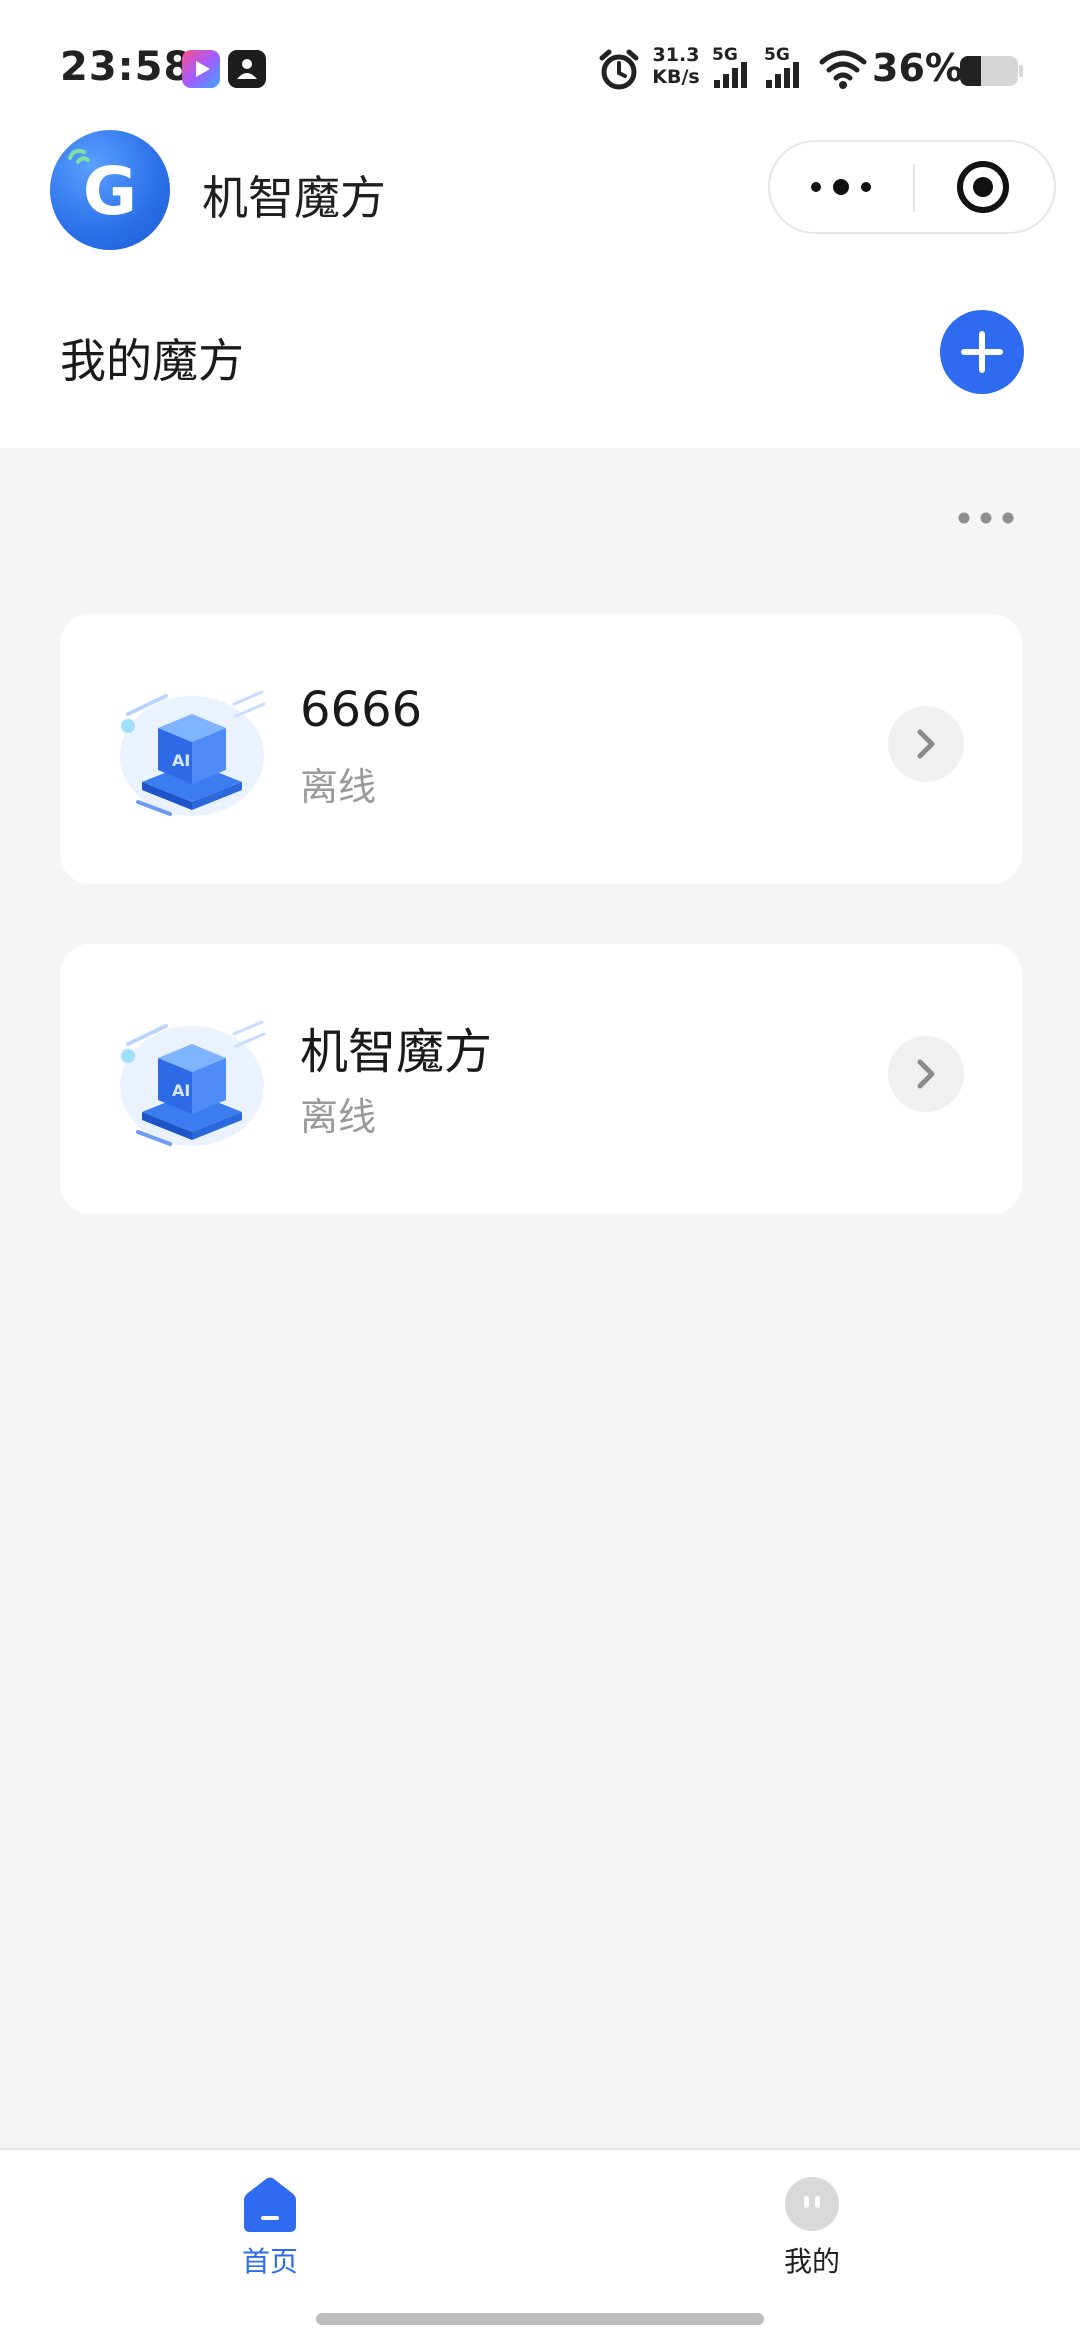  Describe the element at coordinates (126, 67) in the screenshot. I see `status-time: 23:58` at that location.